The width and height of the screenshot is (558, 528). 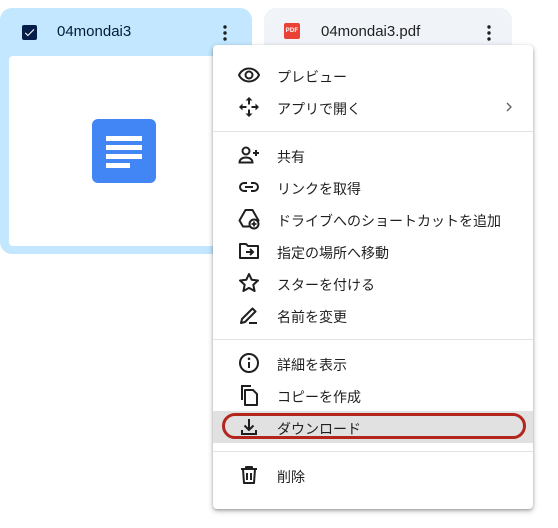 I want to click on menu-item-label: コピーを作成, so click(x=319, y=397).